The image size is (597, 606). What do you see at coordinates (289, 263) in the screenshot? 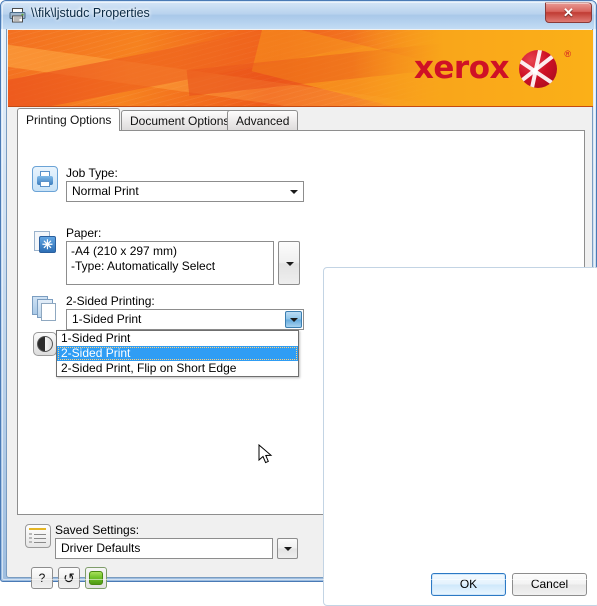
I see `paper-dropdown-button` at bounding box center [289, 263].